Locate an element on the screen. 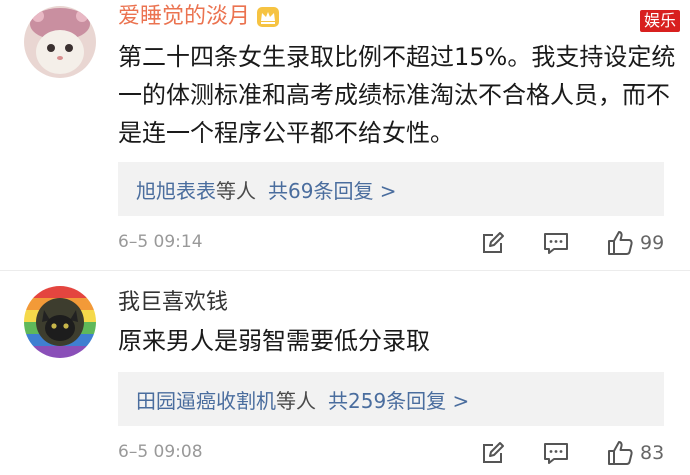 The width and height of the screenshot is (690, 475). like-button: 83 is located at coordinates (635, 453).